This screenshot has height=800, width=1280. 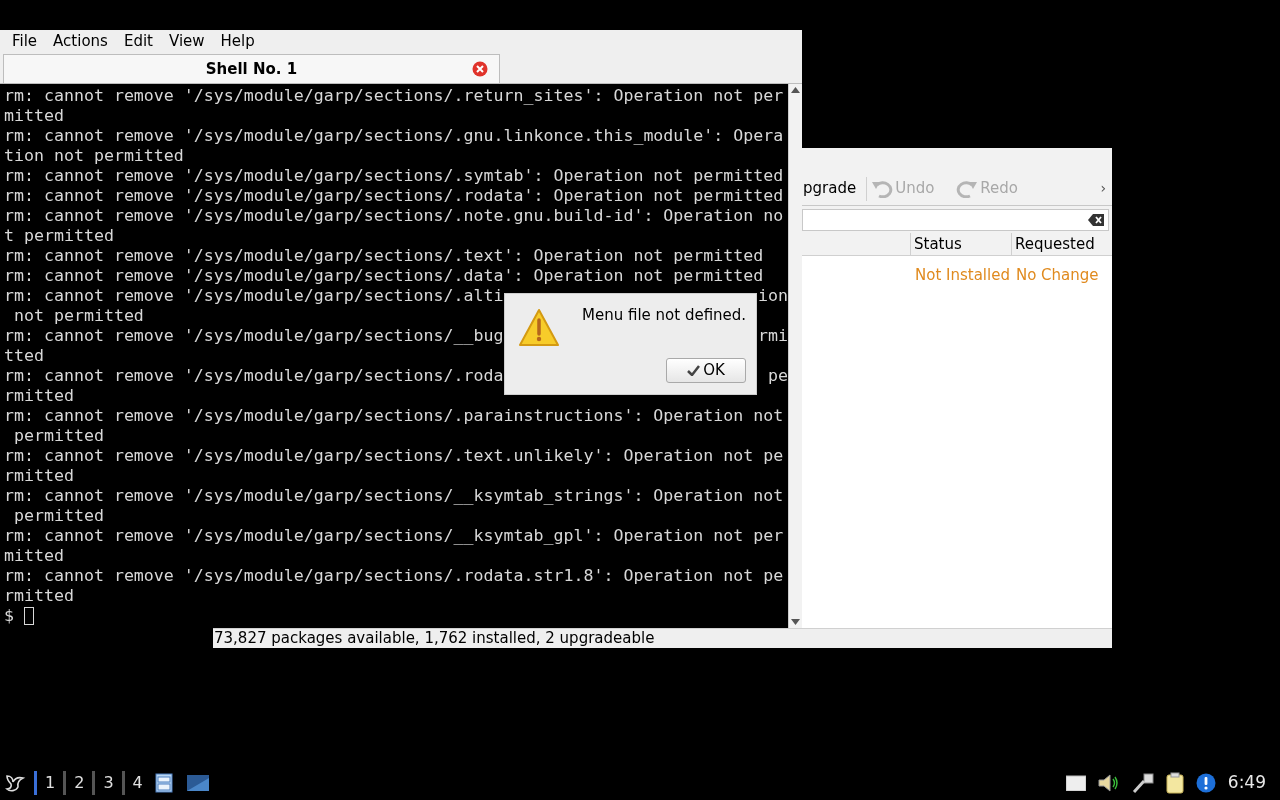 I want to click on table-cell-text: No Change, so click(x=1057, y=275).